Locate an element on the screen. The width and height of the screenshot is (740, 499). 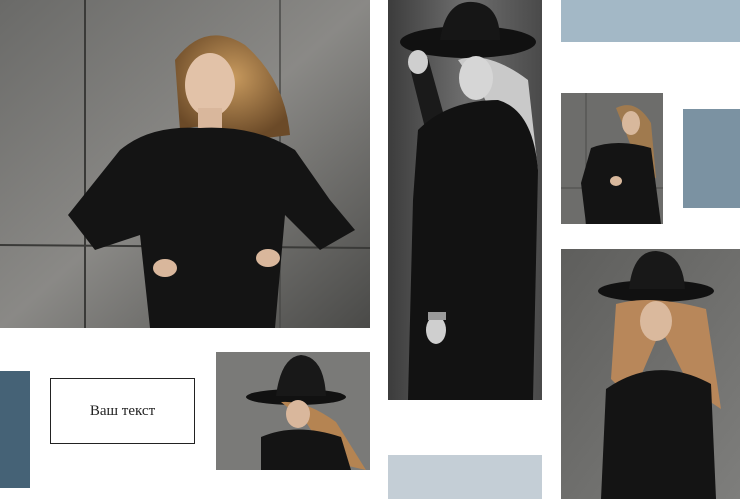
text-placeholder-box: Ваш текст is located at coordinates (122, 411).